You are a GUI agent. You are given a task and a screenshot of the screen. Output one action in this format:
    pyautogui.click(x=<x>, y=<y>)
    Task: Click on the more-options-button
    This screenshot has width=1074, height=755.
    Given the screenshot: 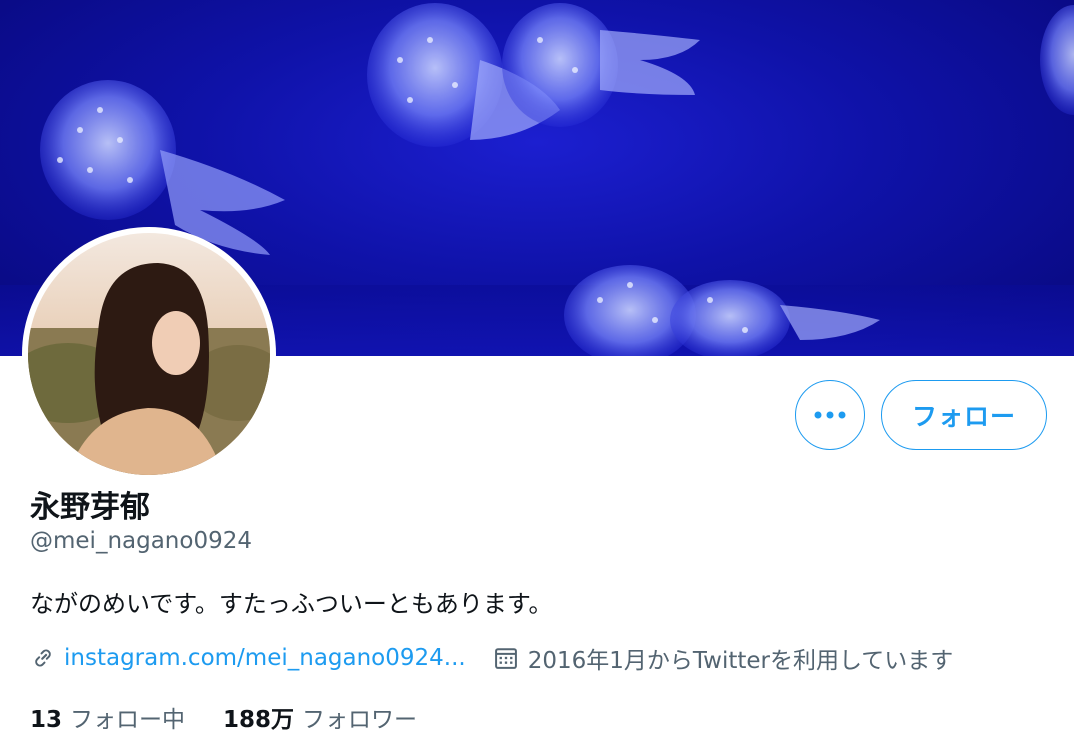 What is the action you would take?
    pyautogui.click(x=830, y=415)
    